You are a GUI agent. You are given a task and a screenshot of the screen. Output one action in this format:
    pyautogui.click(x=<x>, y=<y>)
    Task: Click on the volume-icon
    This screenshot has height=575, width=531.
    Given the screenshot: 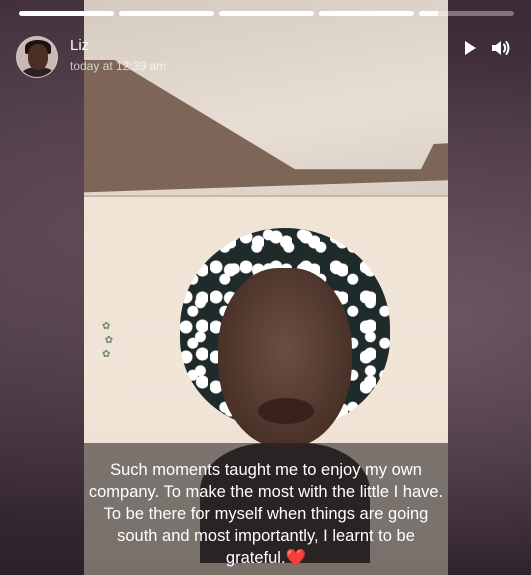 What is the action you would take?
    pyautogui.click(x=501, y=48)
    